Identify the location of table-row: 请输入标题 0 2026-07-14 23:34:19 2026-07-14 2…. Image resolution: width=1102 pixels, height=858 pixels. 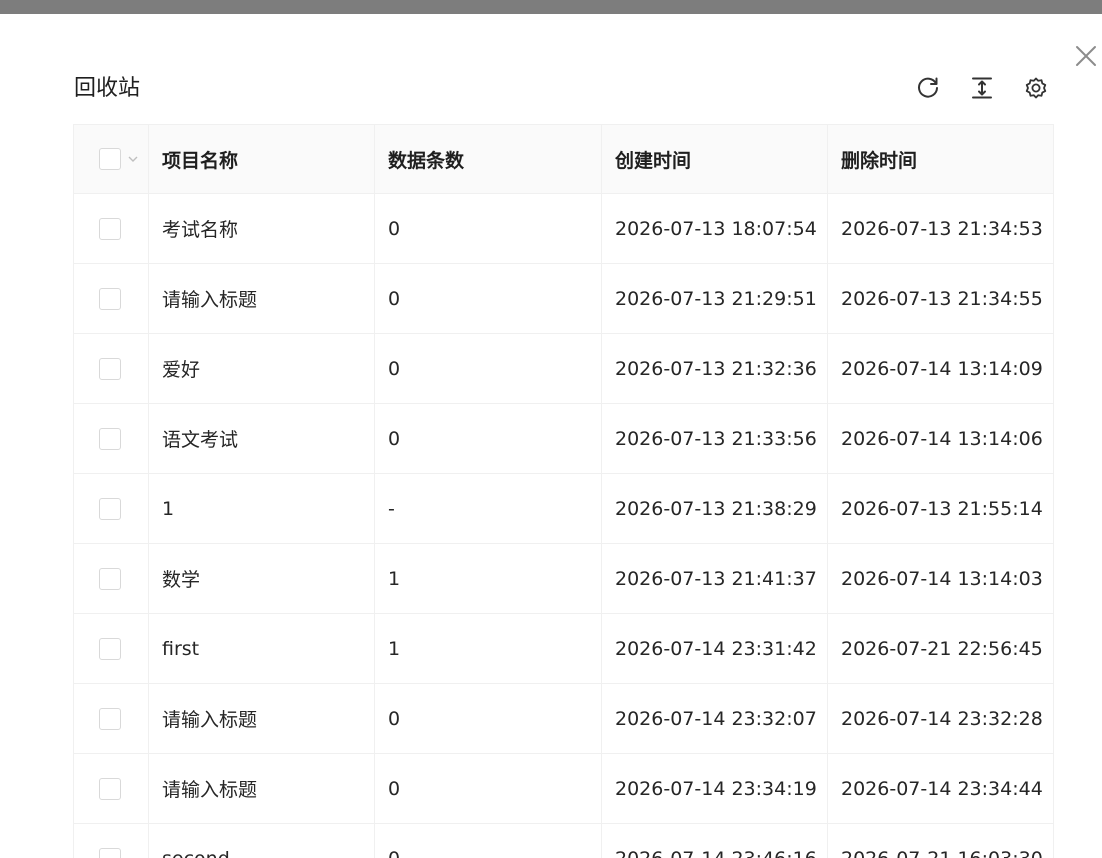
(563, 789).